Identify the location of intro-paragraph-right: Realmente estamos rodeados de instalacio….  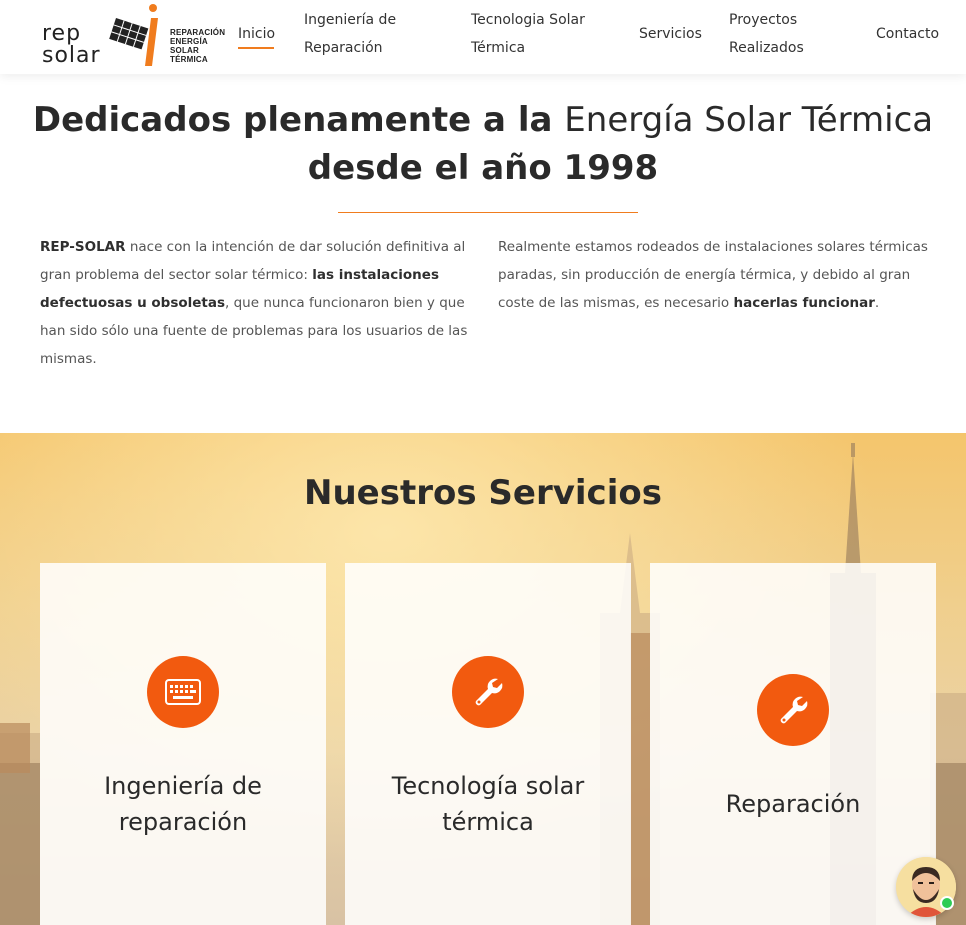
(713, 275).